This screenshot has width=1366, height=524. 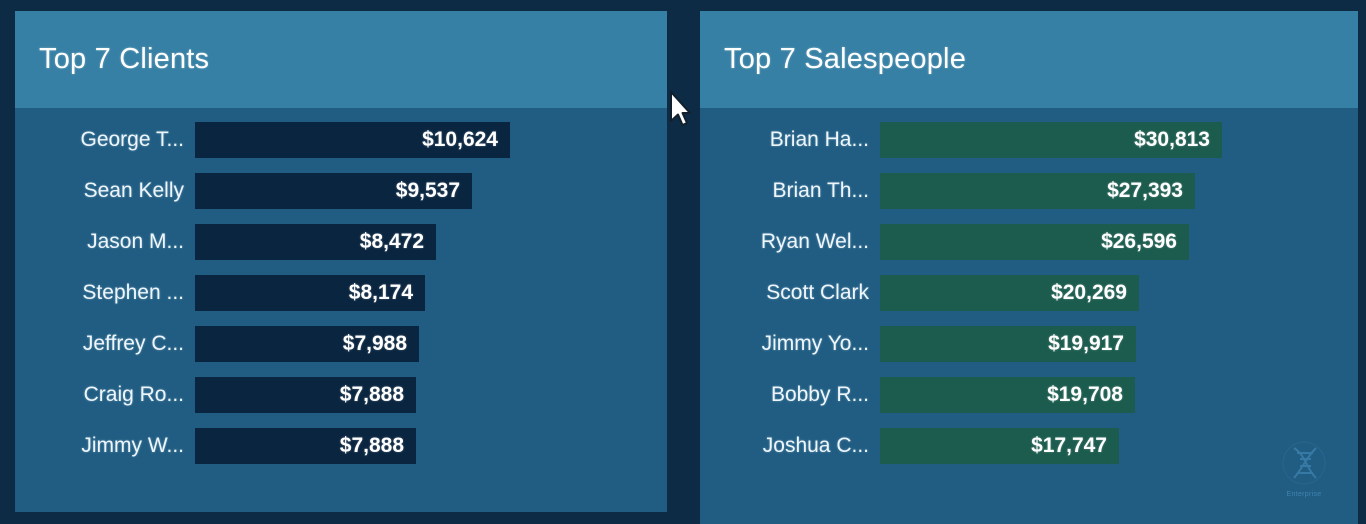 What do you see at coordinates (307, 344) in the screenshot?
I see `bar-clients-4: $7,988` at bounding box center [307, 344].